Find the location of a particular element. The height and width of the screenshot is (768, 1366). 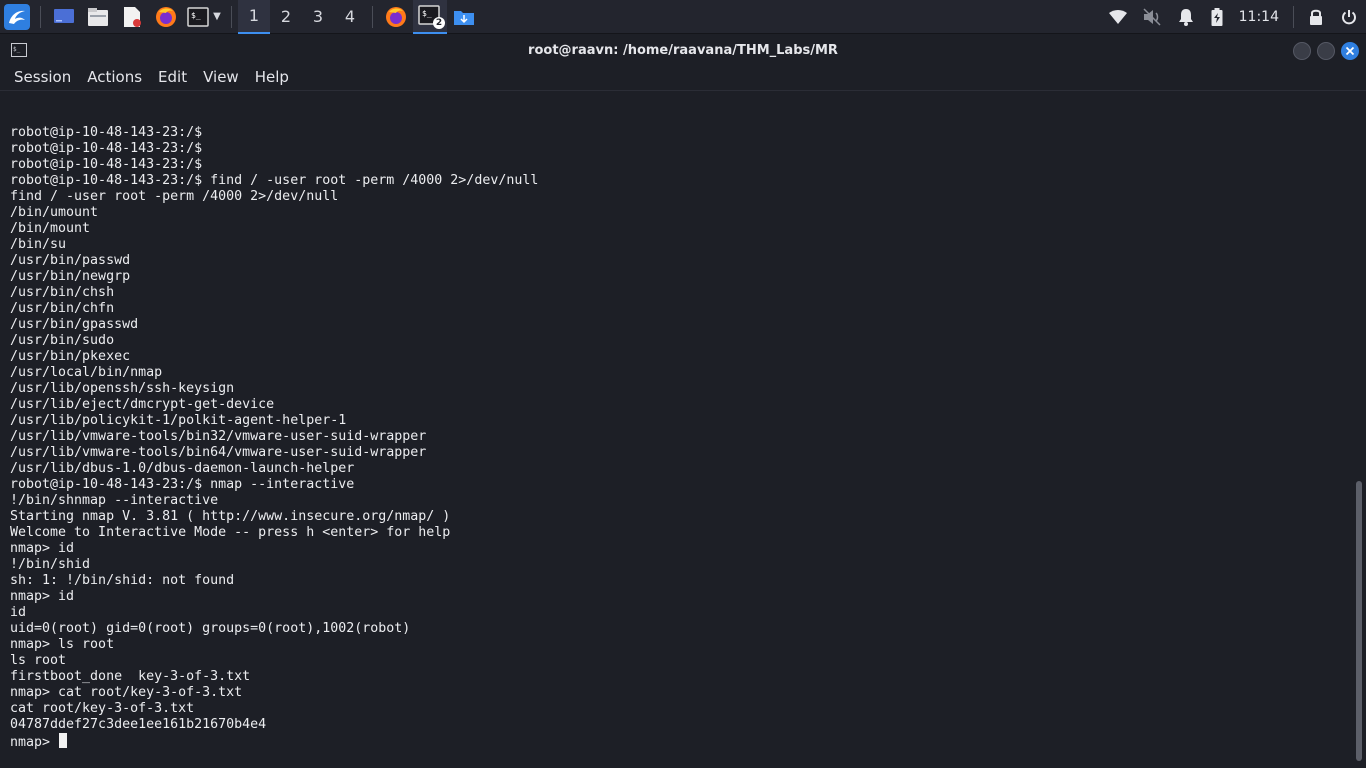

lock-icon is located at coordinates (1316, 17).